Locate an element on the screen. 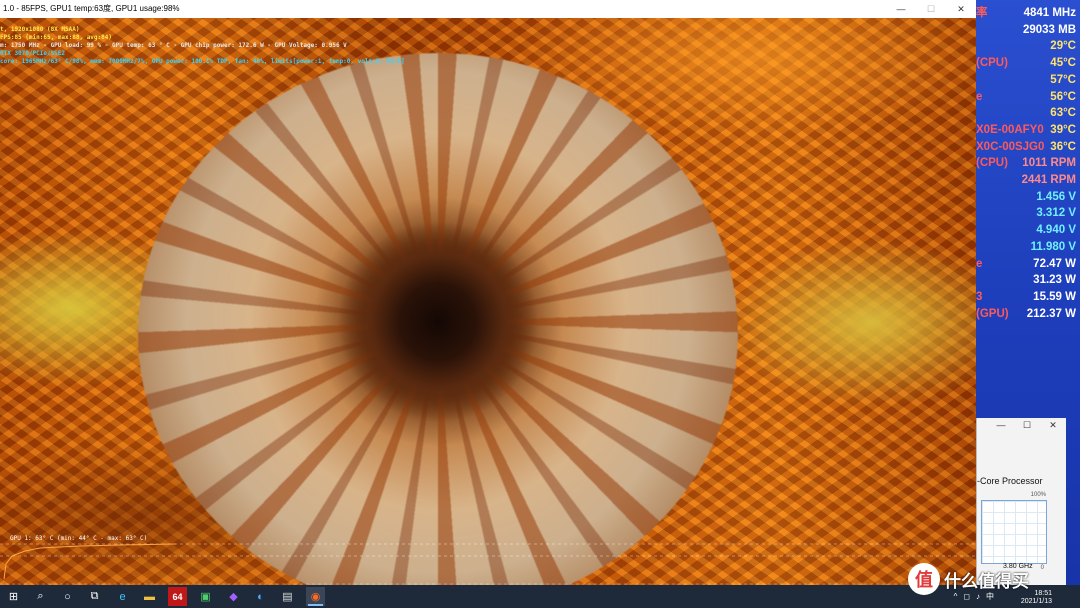 The image size is (1080, 608). start-button: ⊞ is located at coordinates (13, 596).